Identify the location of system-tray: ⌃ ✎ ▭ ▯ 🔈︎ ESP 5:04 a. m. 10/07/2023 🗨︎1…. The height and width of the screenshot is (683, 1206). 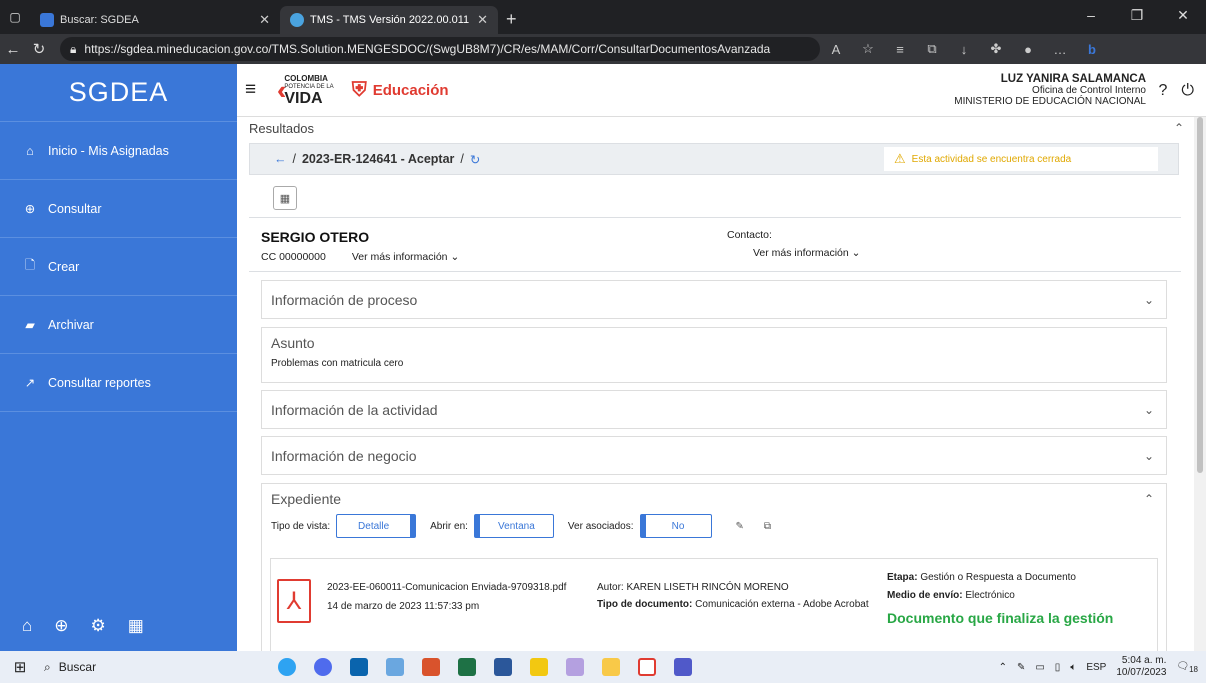
(1098, 667).